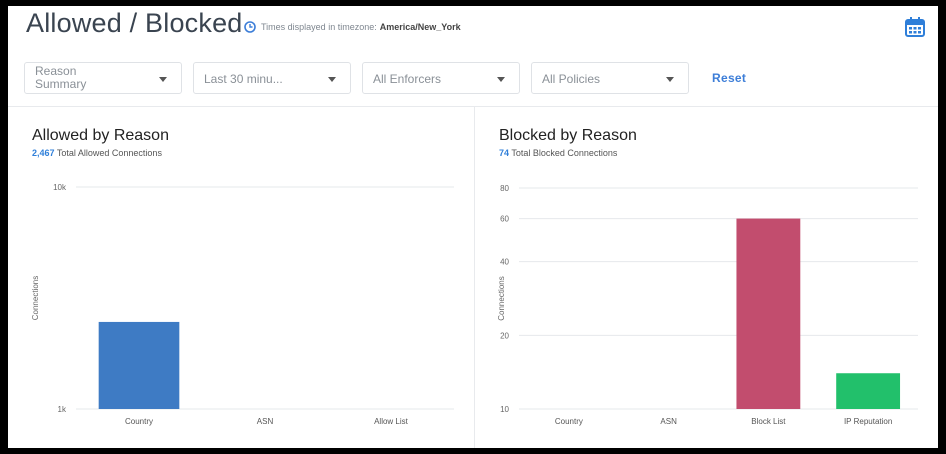 The height and width of the screenshot is (454, 946). I want to click on page-title: Allowed / Blocked, so click(134, 23).